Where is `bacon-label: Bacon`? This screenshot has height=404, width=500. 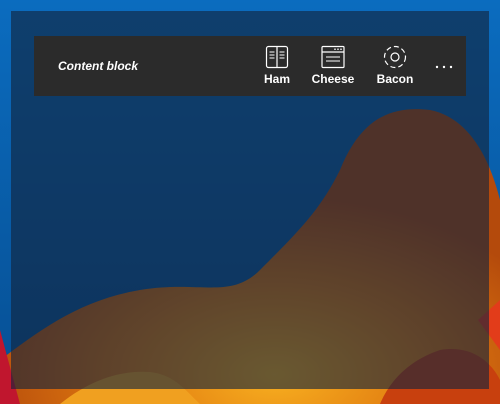
bacon-label: Bacon is located at coordinates (395, 79).